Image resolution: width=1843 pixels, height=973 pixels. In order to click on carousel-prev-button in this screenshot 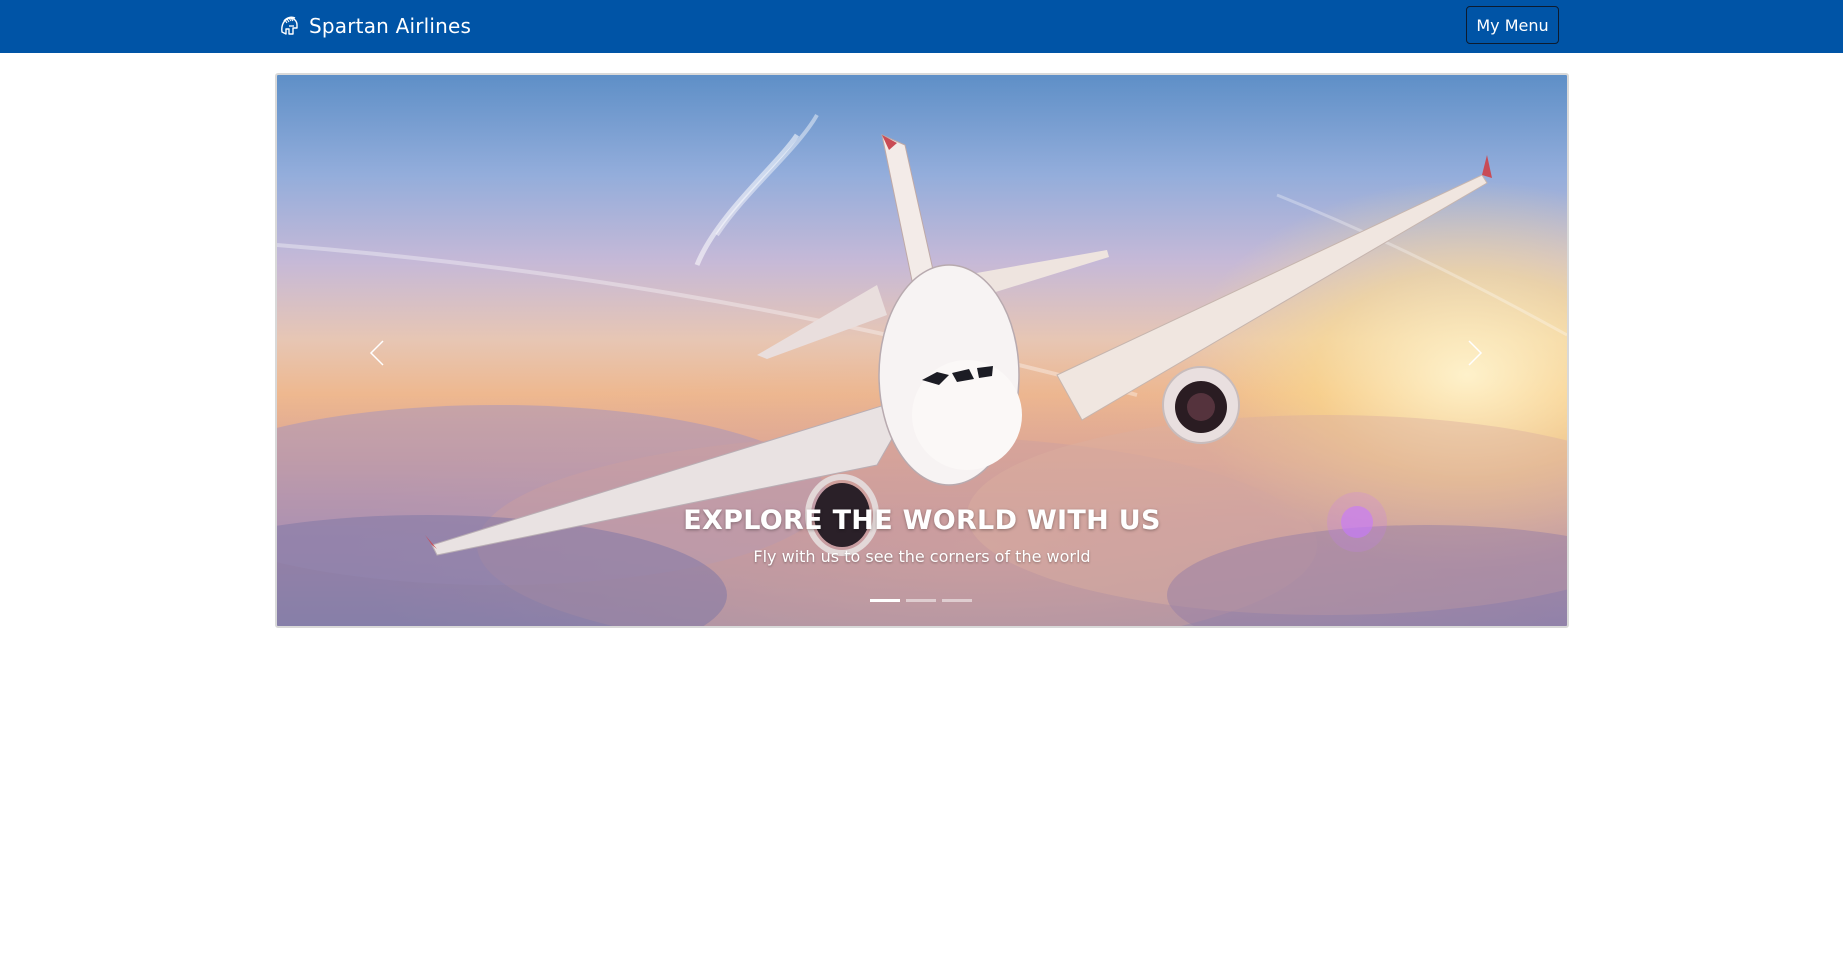, I will do `click(377, 353)`.